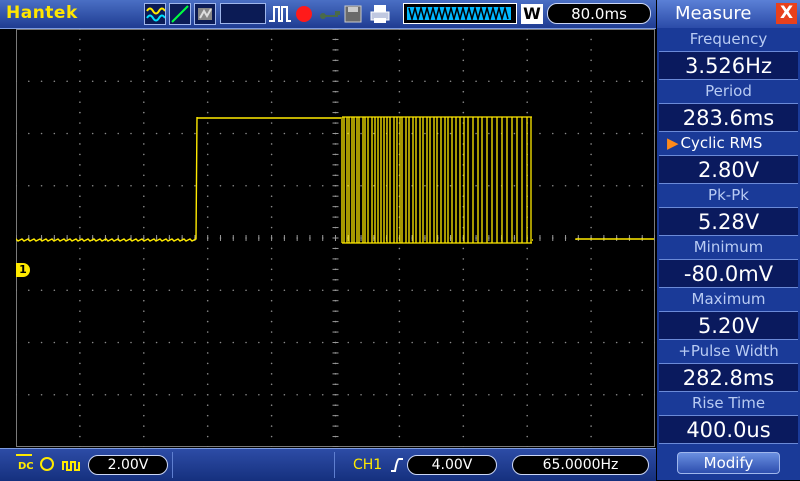  I want to click on measure-label-cyclic-rms: ▶ Cyclic RMS, so click(728, 143).